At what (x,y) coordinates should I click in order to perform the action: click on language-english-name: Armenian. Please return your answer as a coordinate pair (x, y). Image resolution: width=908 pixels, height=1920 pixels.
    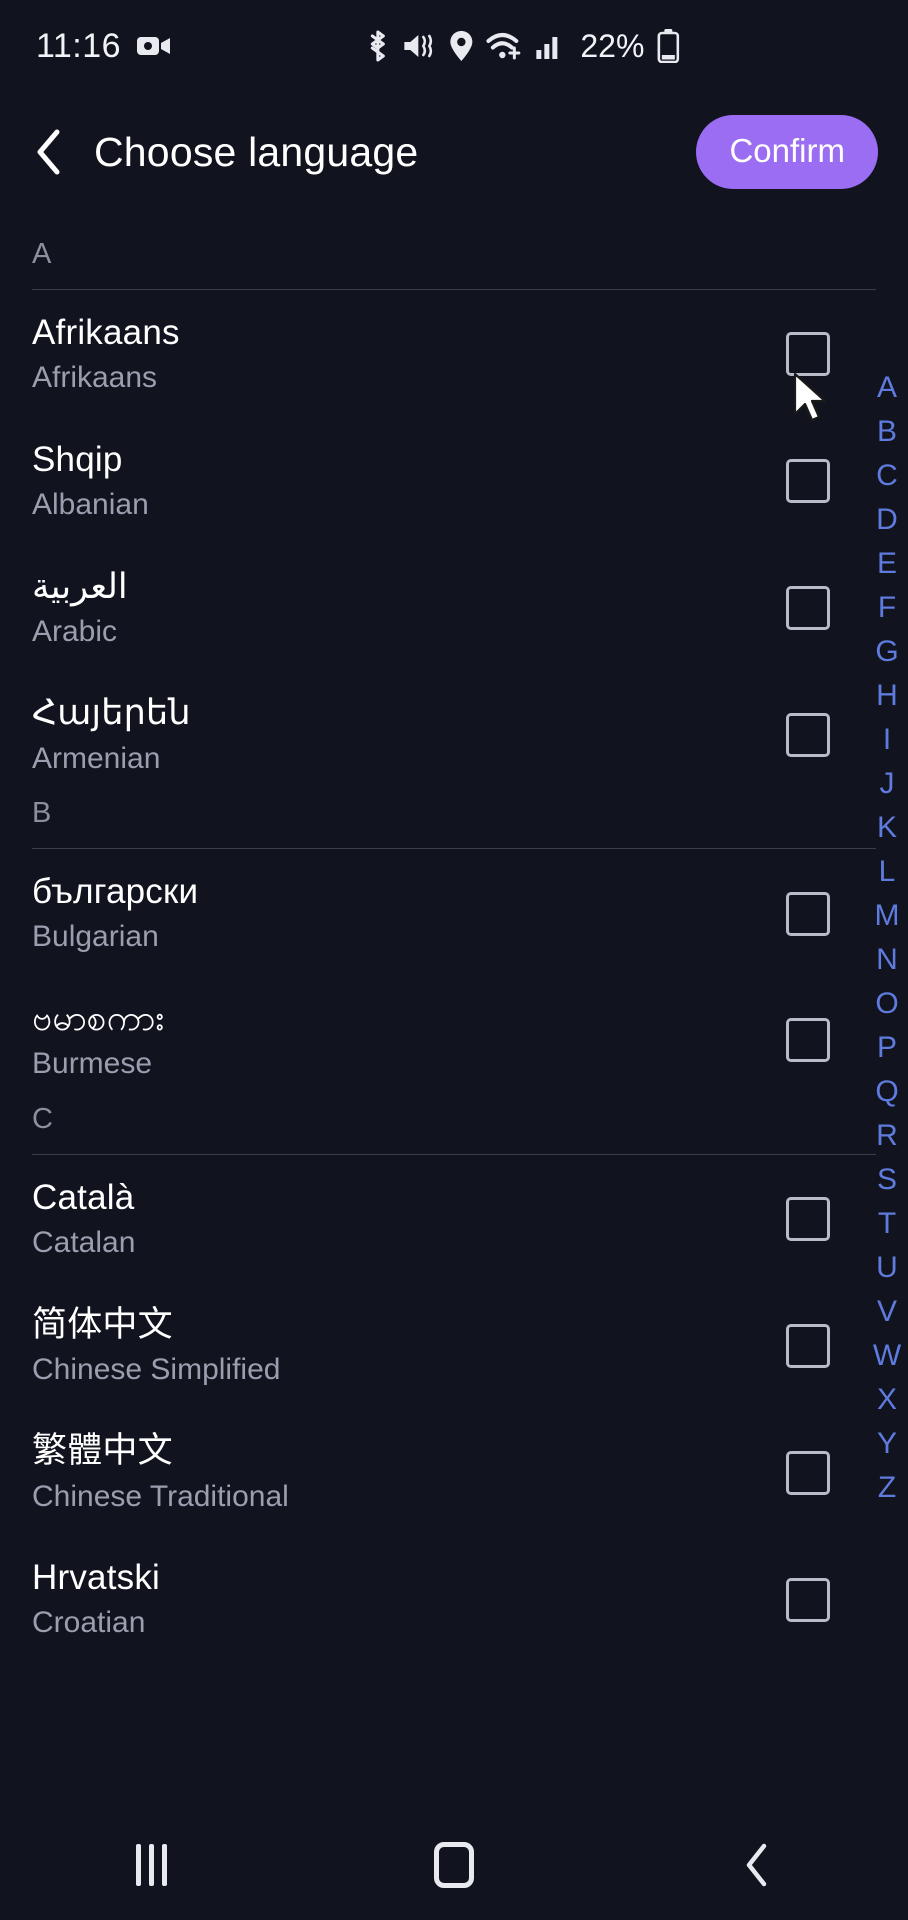
    Looking at the image, I should click on (96, 758).